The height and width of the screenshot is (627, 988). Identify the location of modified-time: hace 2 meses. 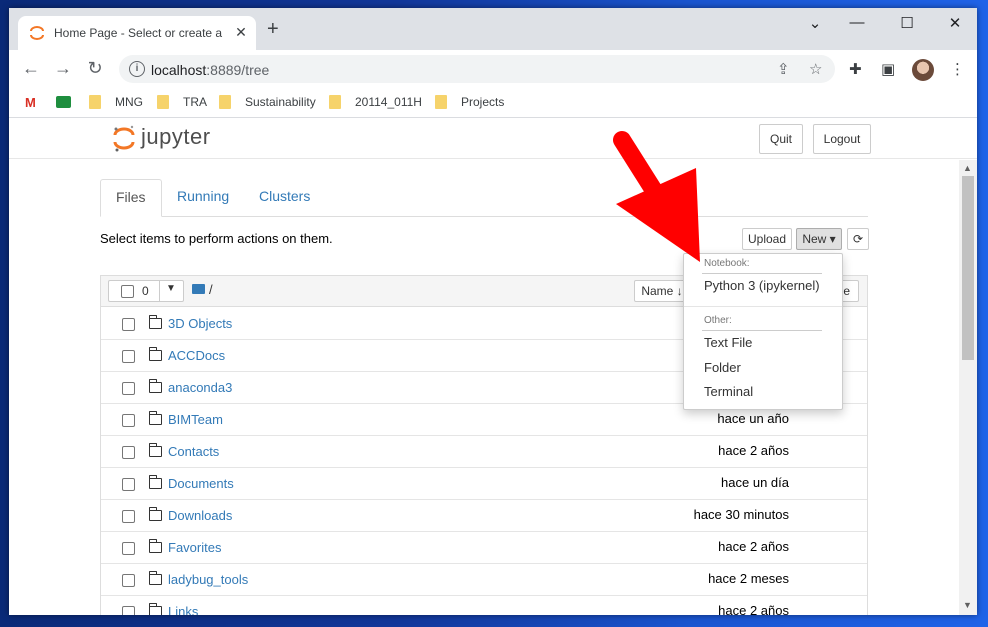
(748, 578).